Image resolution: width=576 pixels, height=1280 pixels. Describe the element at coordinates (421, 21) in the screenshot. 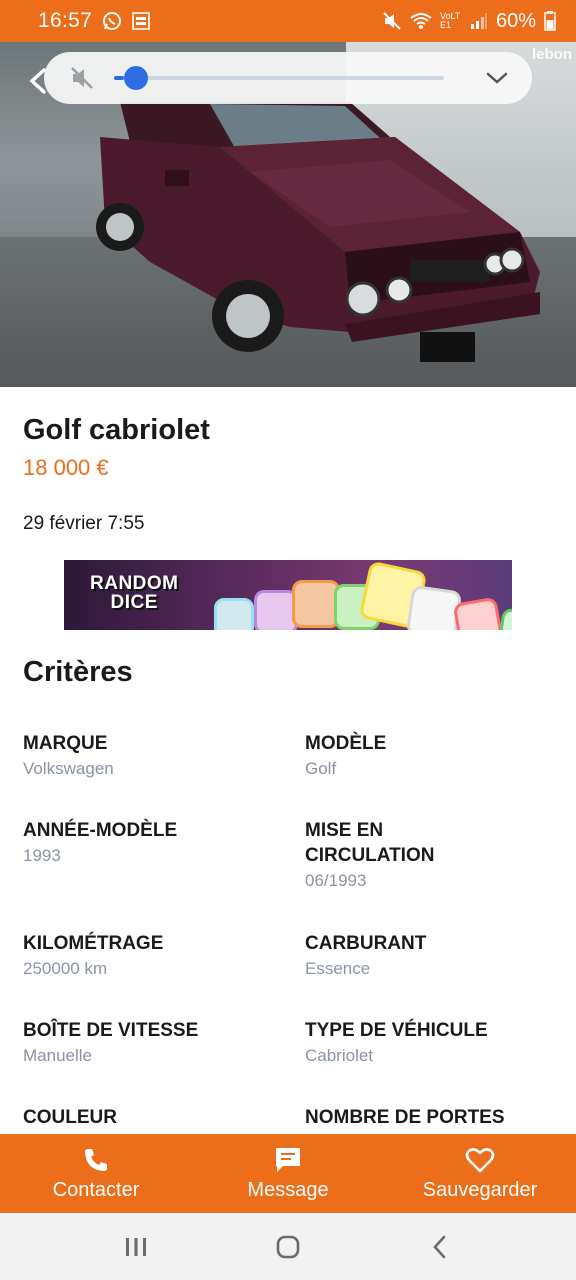

I see `wifi-icon` at that location.